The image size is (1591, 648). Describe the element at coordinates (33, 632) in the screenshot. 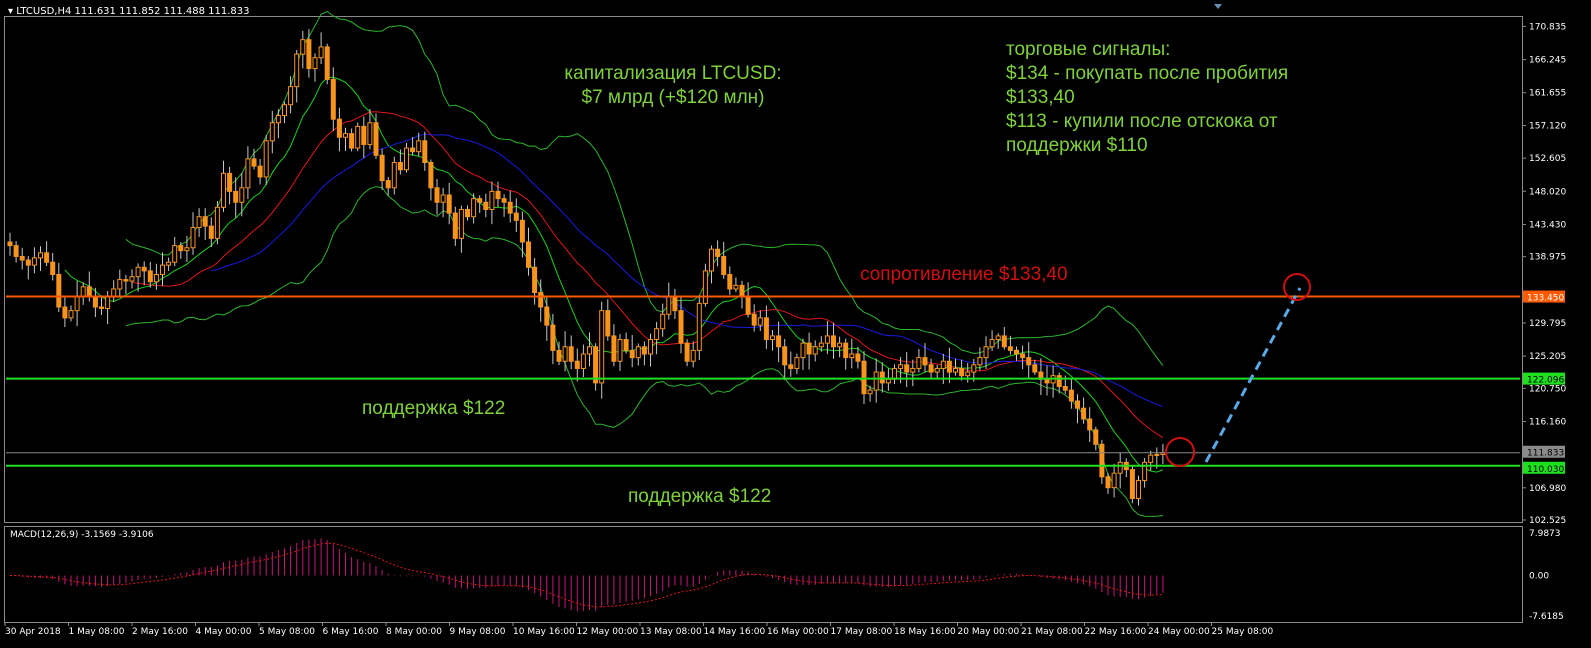

I see `x-tick-label: 30 Apr 2018` at that location.